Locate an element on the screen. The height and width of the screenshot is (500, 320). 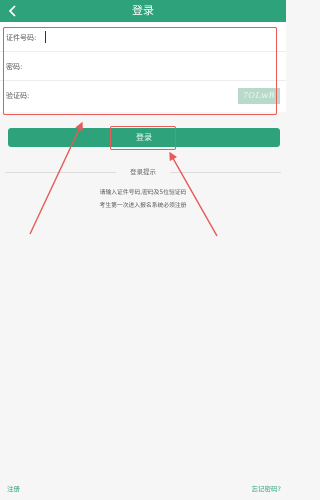
hint-line-1: 请输入证件号码,密码及5位验证码 is located at coordinates (143, 193).